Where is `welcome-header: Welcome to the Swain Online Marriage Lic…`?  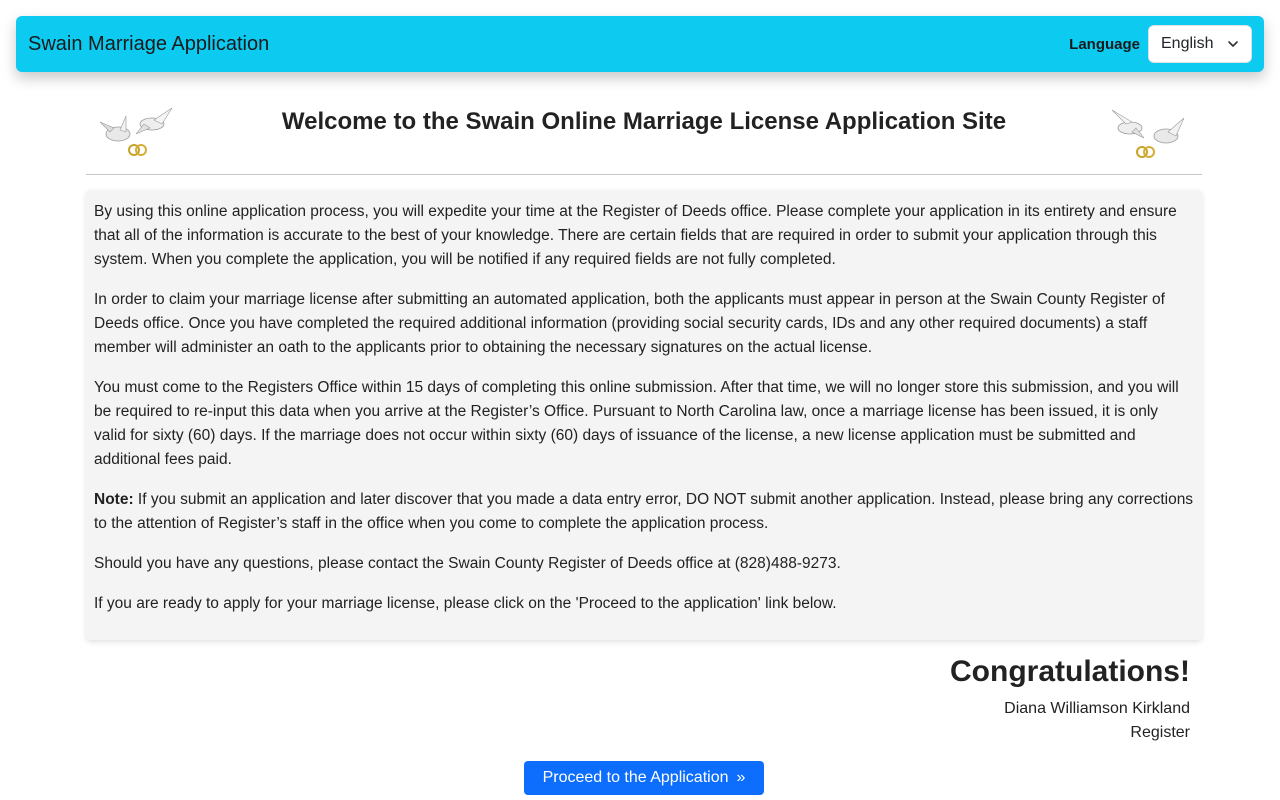
welcome-header: Welcome to the Swain Online Marriage Lic… is located at coordinates (644, 135).